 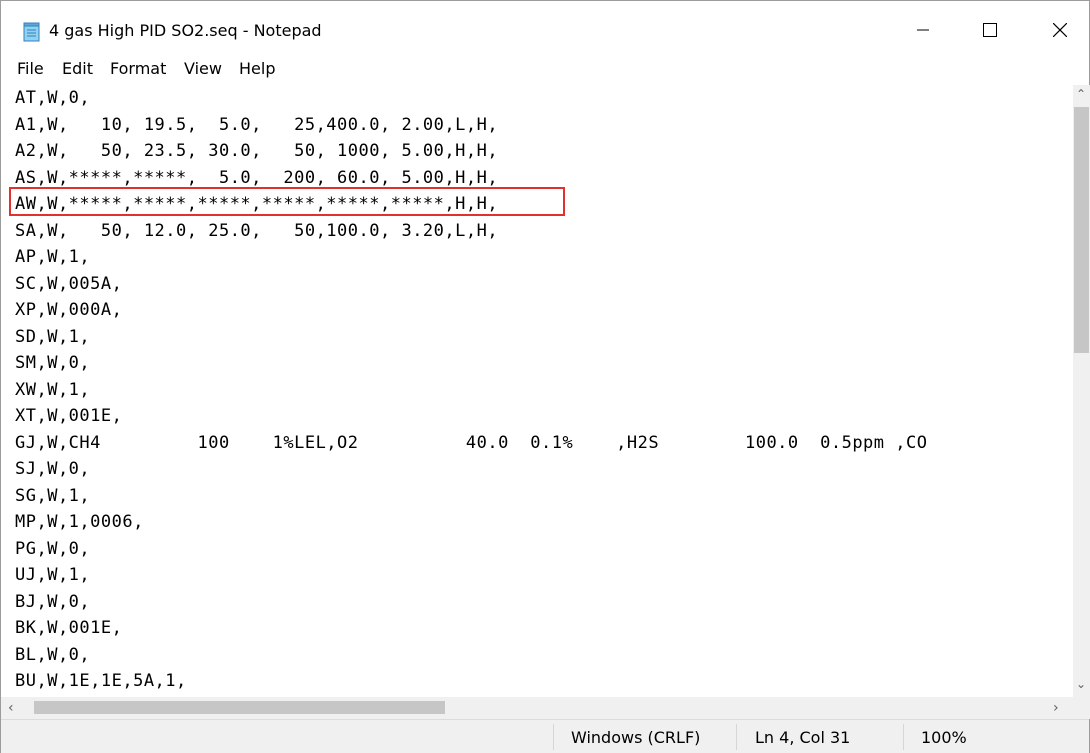 What do you see at coordinates (53, 363) in the screenshot?
I see `text-line: SM,W,0,` at bounding box center [53, 363].